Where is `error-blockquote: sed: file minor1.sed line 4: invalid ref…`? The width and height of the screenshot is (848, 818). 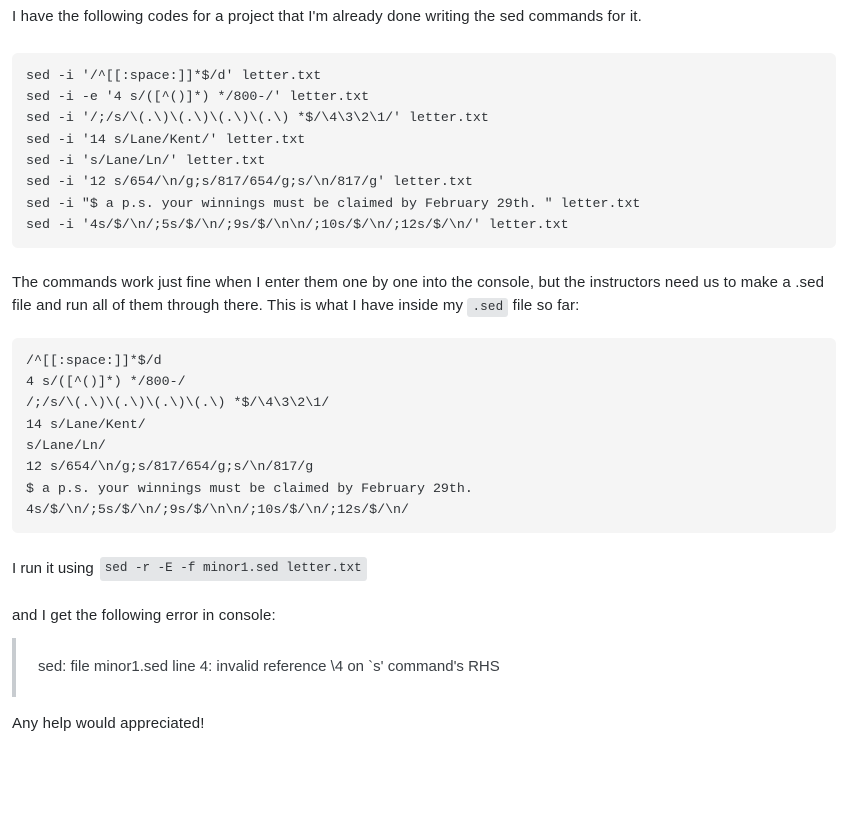
error-blockquote: sed: file minor1.sed line 4: invalid ref… is located at coordinates (424, 667).